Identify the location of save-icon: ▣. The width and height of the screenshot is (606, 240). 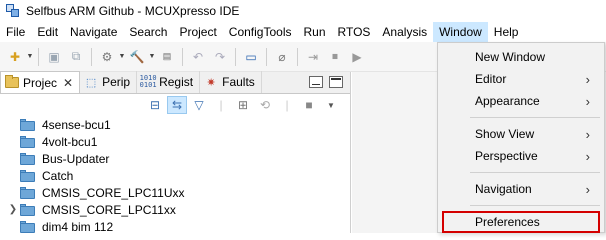
(54, 57).